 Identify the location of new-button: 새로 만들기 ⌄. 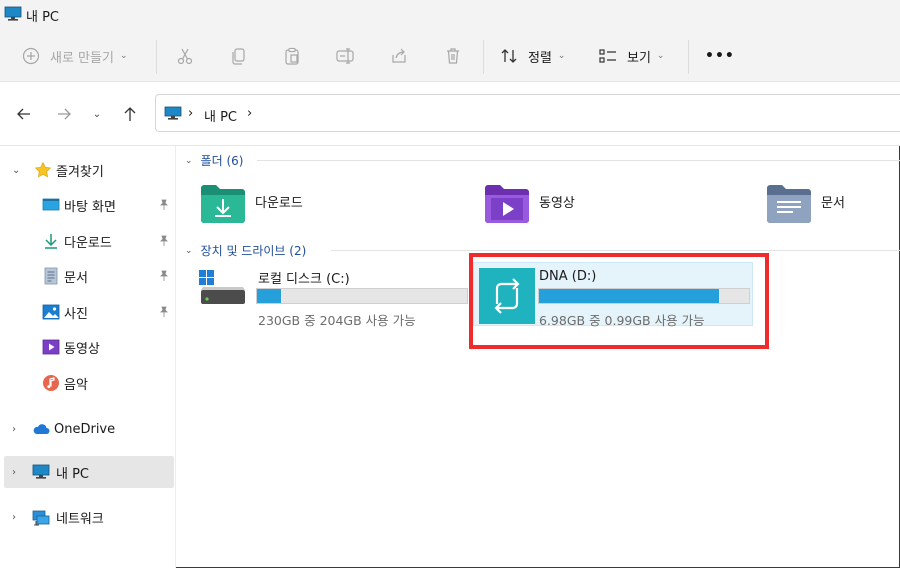
(74, 56).